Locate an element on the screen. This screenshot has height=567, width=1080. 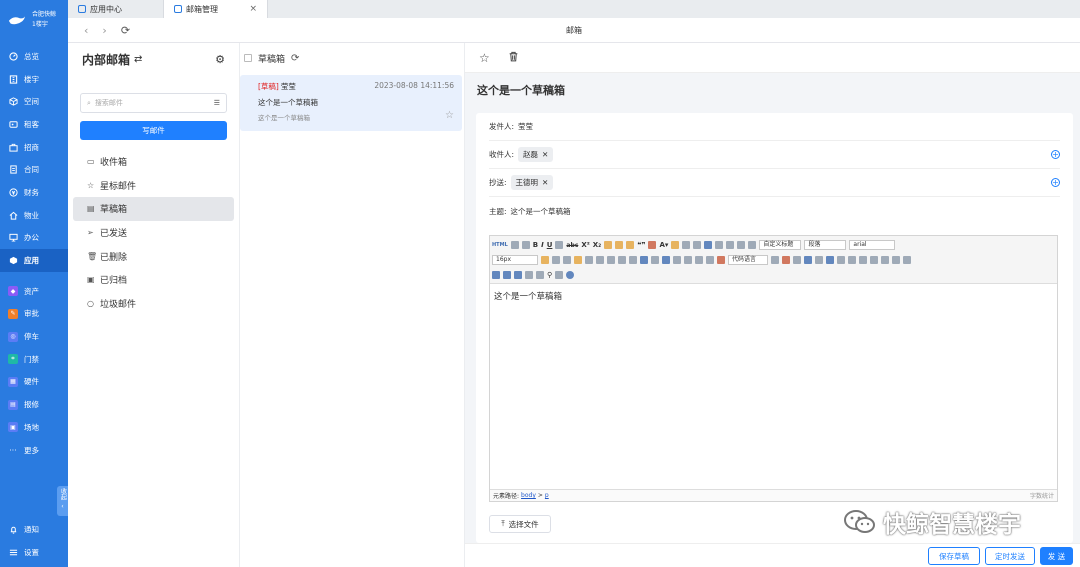
lowercase-icon is located at coordinates (633, 260).